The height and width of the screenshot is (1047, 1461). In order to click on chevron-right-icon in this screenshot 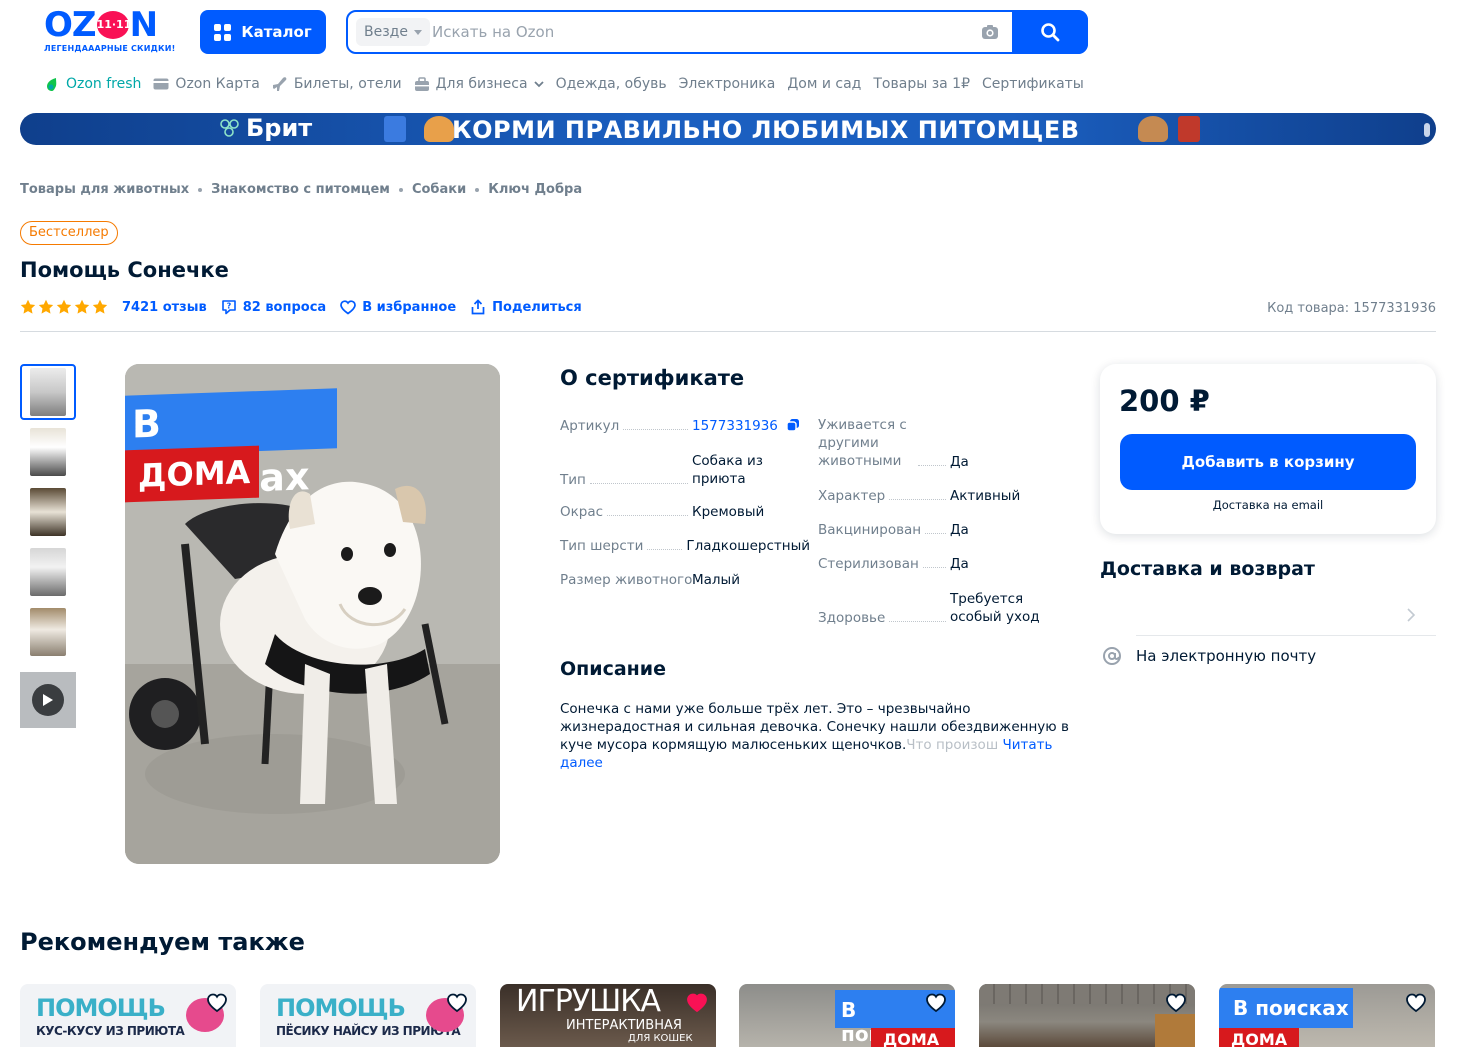, I will do `click(1411, 615)`.